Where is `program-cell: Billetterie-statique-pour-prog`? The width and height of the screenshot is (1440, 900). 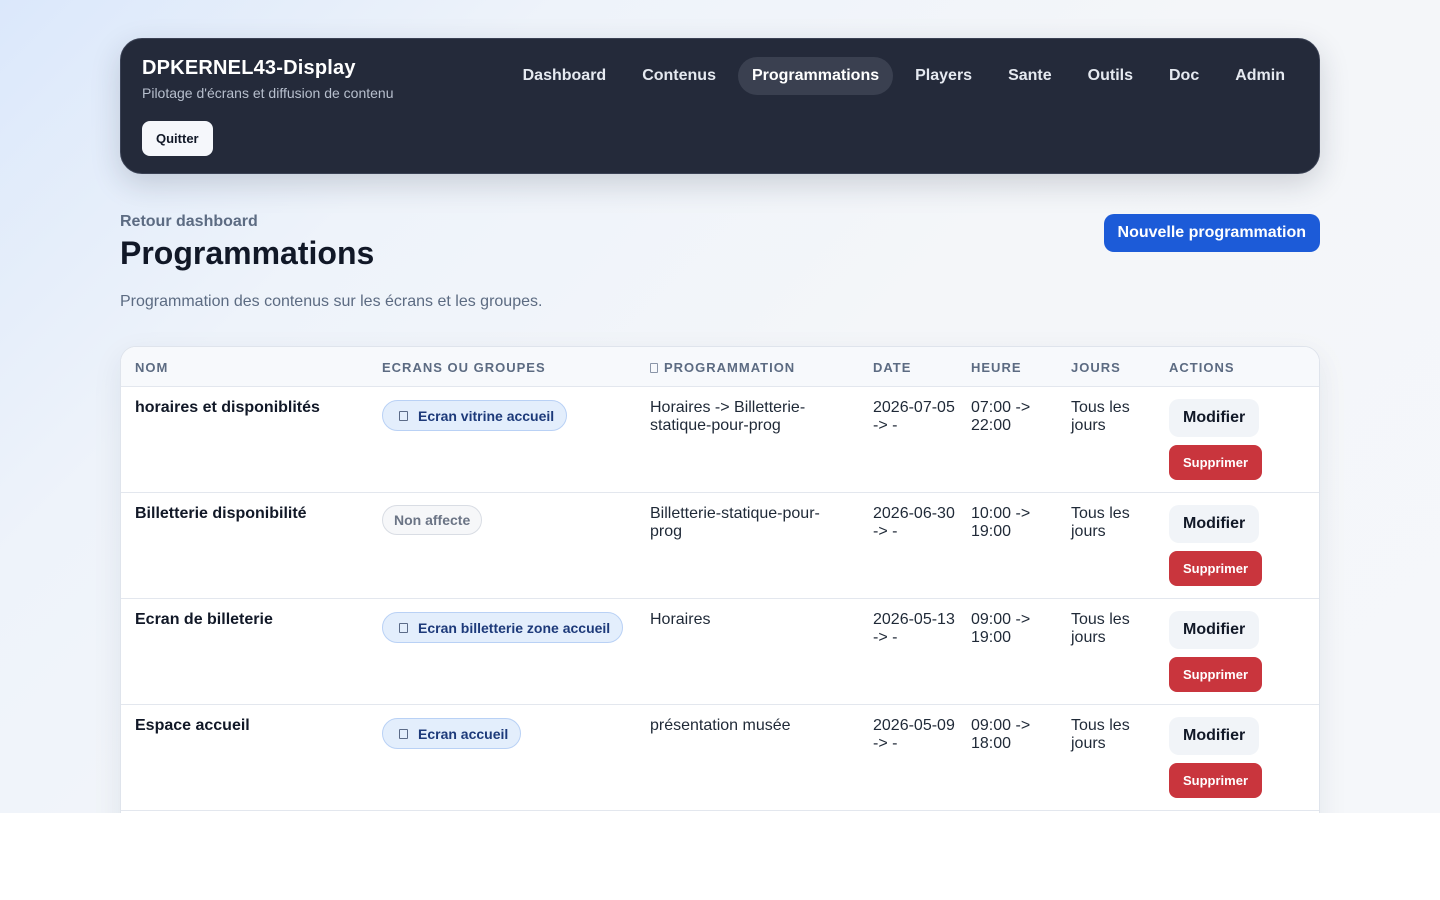
program-cell: Billetterie-statique-pour-prog is located at coordinates (735, 522).